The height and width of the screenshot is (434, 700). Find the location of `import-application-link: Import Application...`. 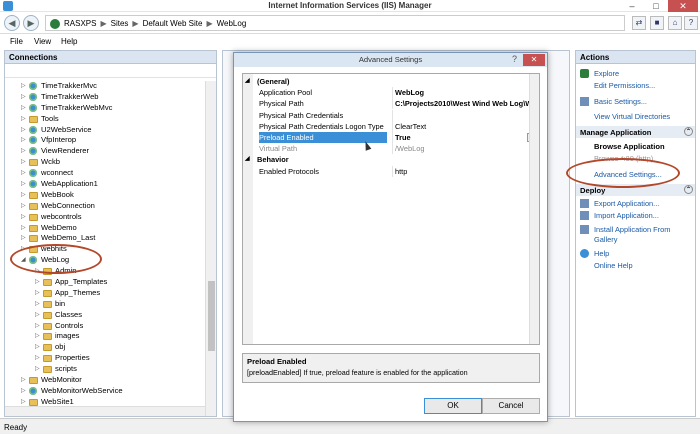

import-application-link: Import Application... is located at coordinates (626, 215).